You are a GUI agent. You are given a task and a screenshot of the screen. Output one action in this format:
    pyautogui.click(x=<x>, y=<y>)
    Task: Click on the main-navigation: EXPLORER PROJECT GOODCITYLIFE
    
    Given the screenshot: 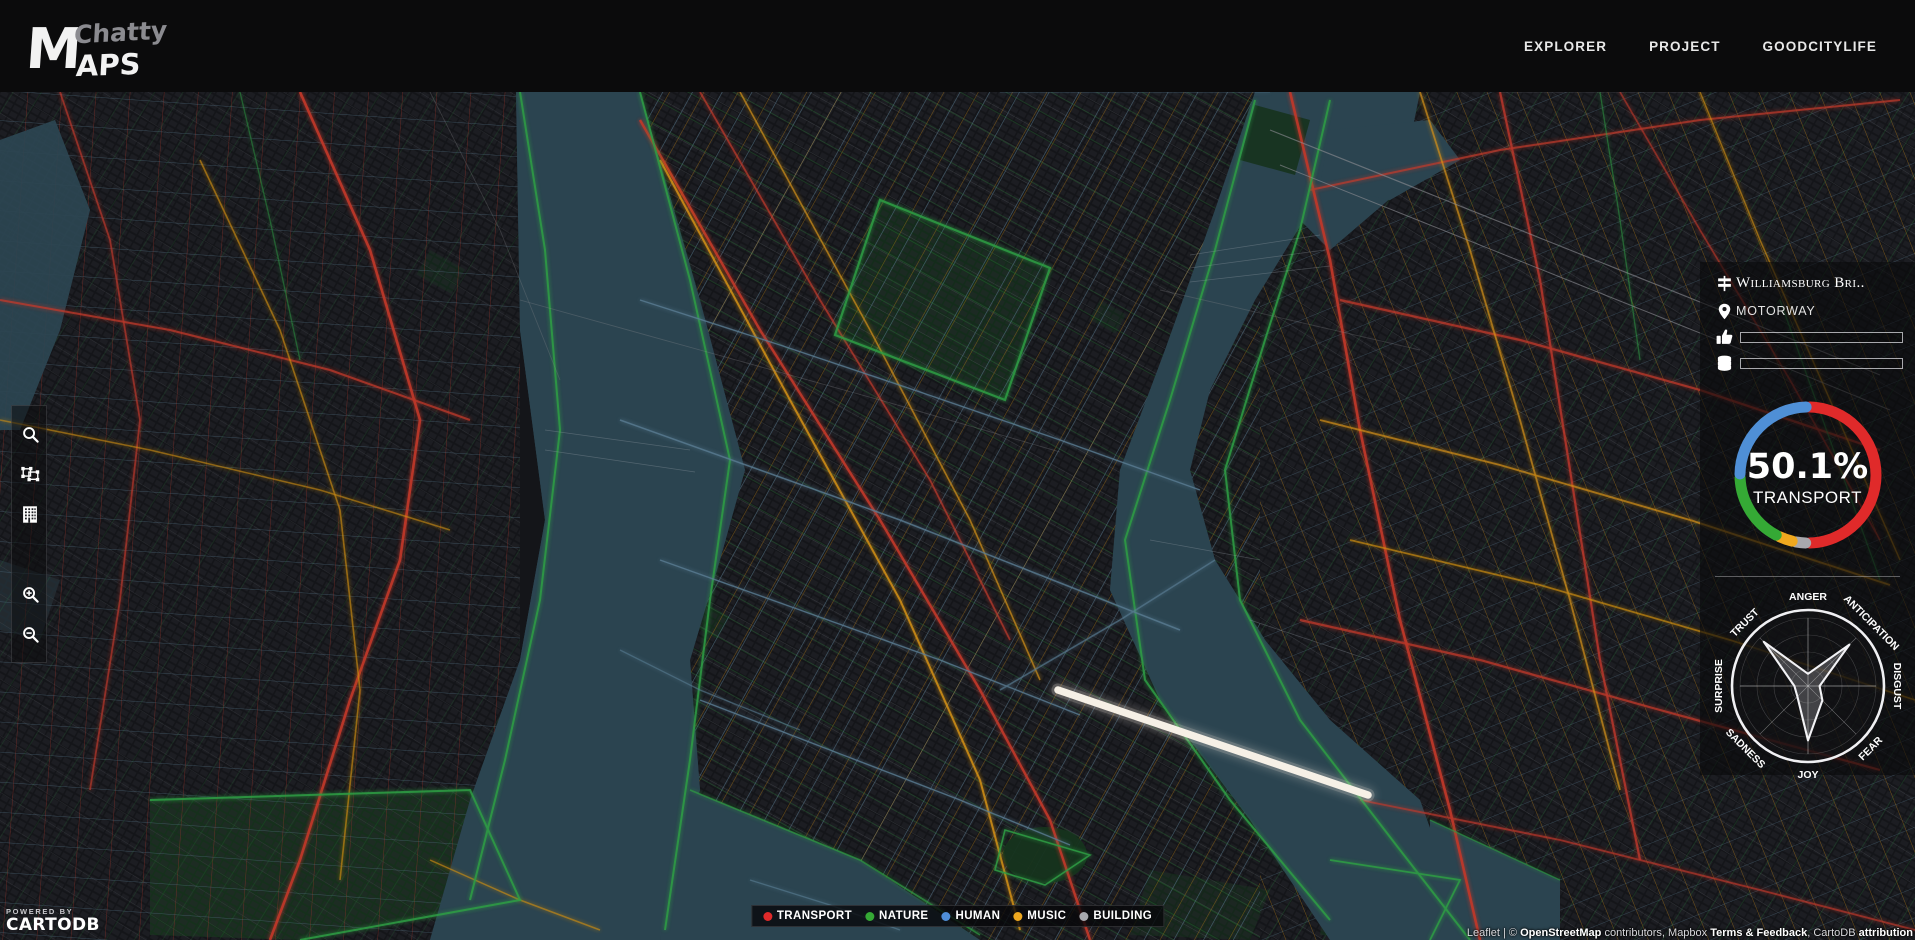 What is the action you would take?
    pyautogui.click(x=1700, y=46)
    